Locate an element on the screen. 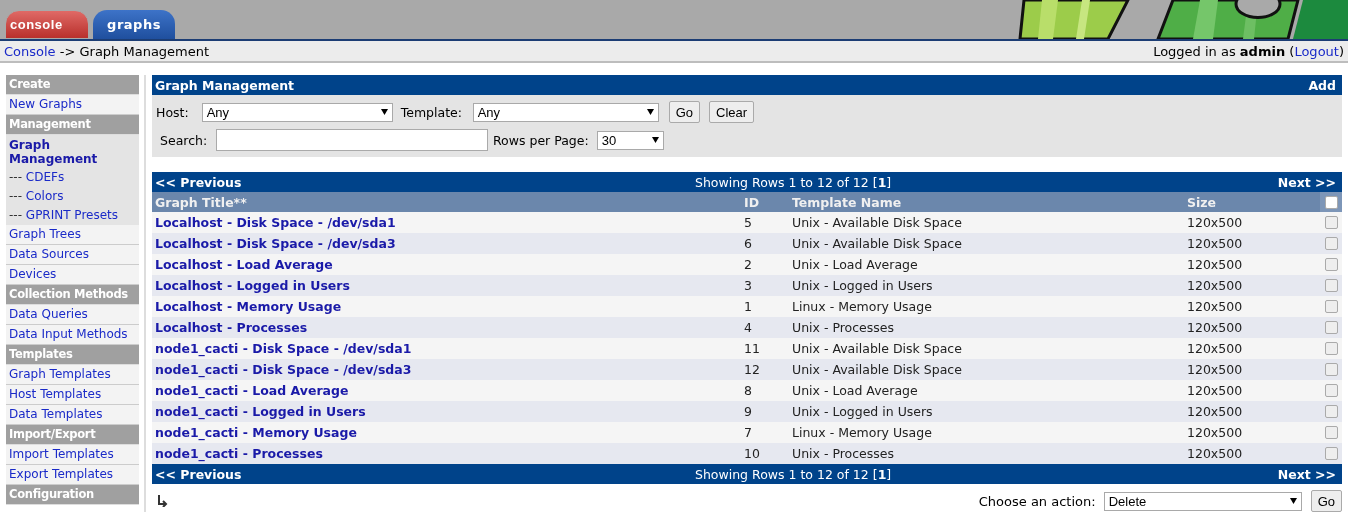 This screenshot has height=514, width=1348. sidebar-heading: Import/Export is located at coordinates (72, 435).